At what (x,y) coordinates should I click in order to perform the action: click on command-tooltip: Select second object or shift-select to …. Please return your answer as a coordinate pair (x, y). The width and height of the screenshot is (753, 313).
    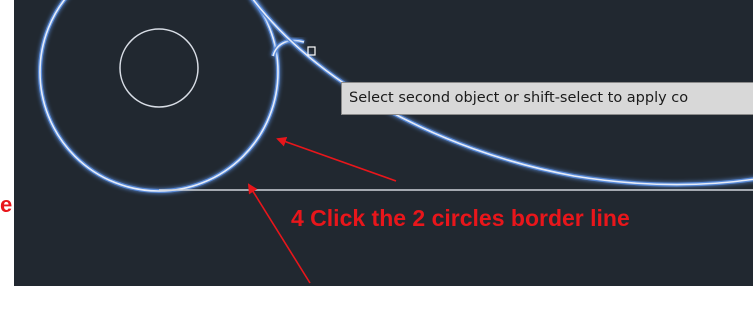
    Looking at the image, I should click on (547, 98).